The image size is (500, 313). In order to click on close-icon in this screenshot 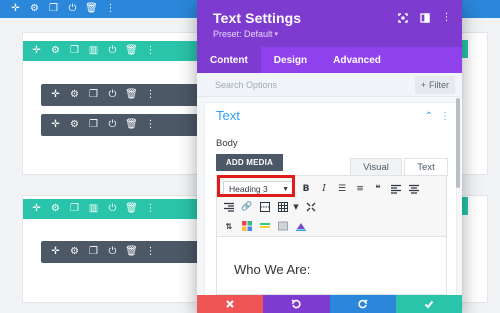, I will do `click(230, 304)`.